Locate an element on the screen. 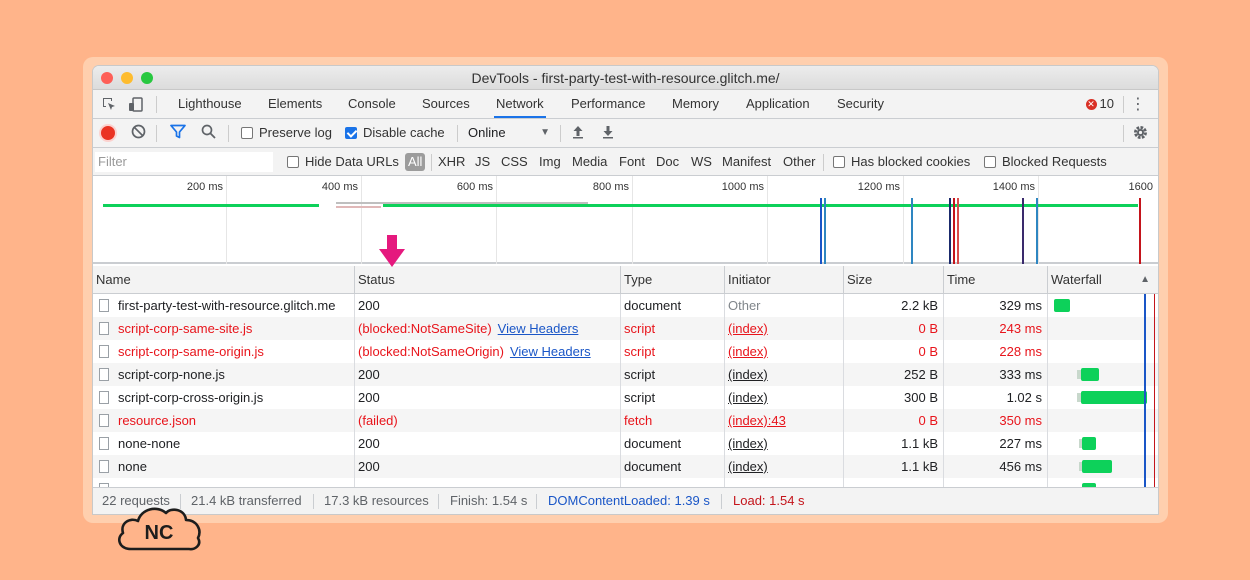 Image resolution: width=1250 pixels, height=580 pixels. request-name-cell: first-party-test-with-resource.glitch.me is located at coordinates (224, 305).